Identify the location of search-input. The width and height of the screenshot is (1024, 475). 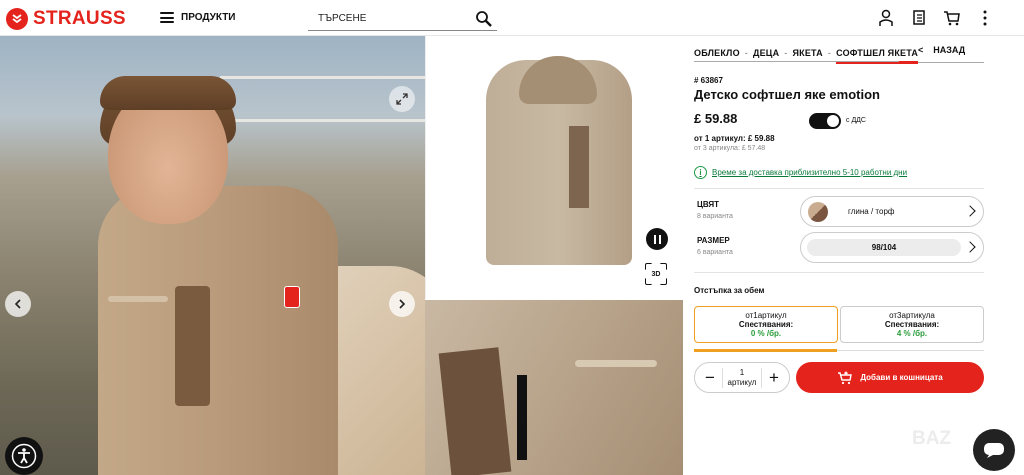
(388, 18).